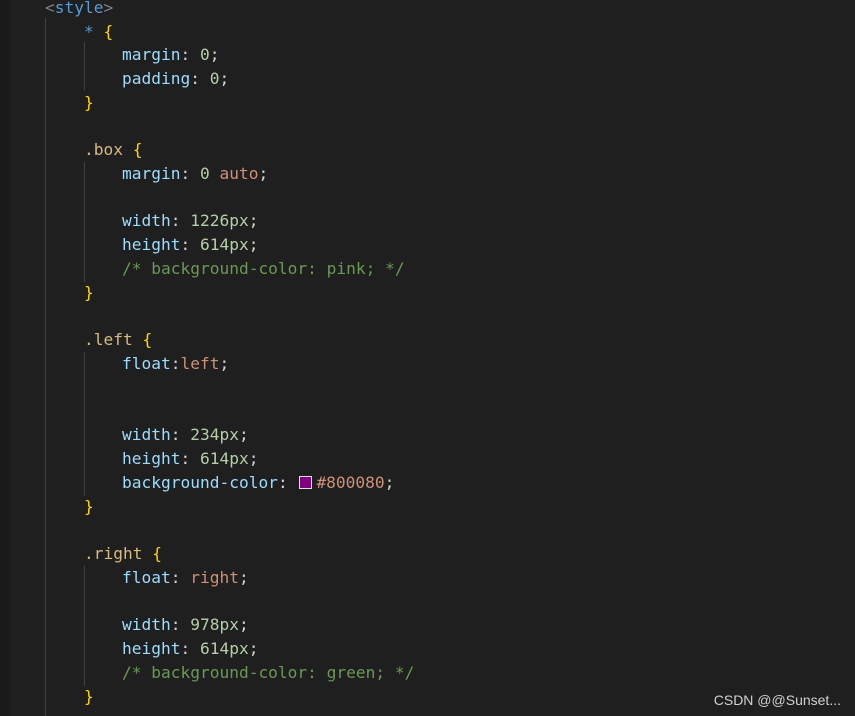  Describe the element at coordinates (84, 66) in the screenshot. I see `indent-guide-universal` at that location.